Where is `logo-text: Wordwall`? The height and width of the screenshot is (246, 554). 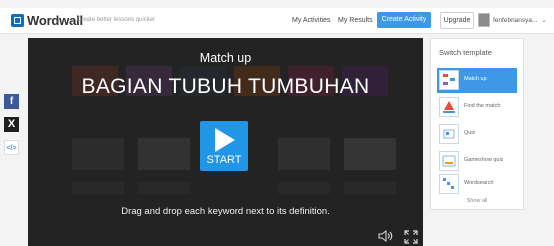 logo-text: Wordwall is located at coordinates (55, 20).